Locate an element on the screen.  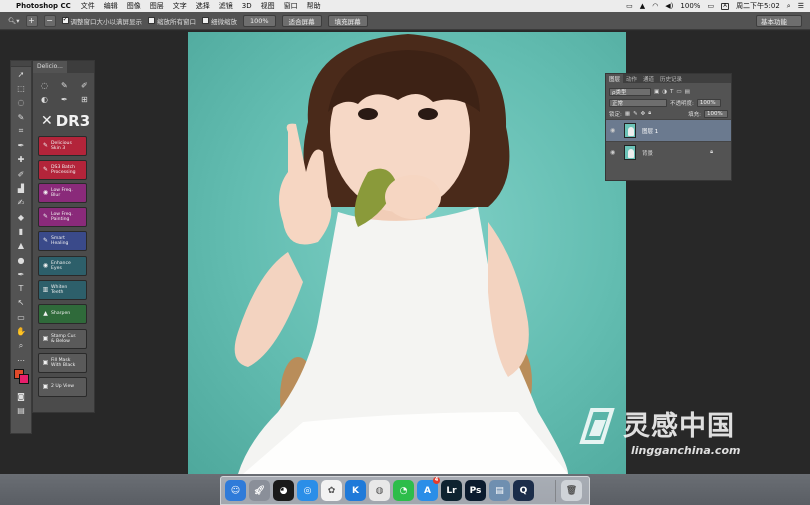
path-select-tool-icon: ↖ is located at coordinates (21, 303).